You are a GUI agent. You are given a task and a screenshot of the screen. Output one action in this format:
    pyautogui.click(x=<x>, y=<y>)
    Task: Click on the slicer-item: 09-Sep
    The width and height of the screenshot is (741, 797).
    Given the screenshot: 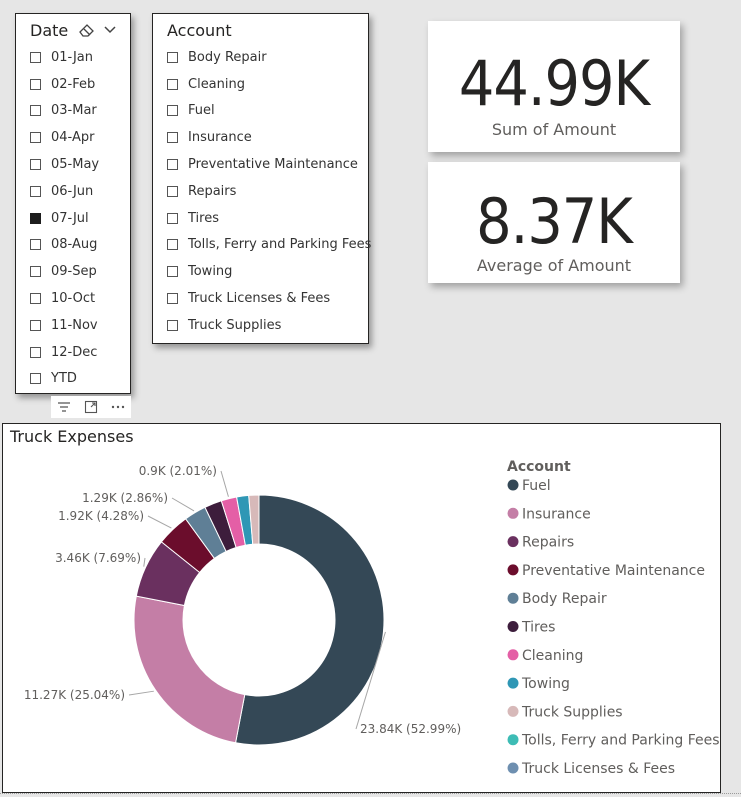 What is the action you would take?
    pyautogui.click(x=64, y=271)
    